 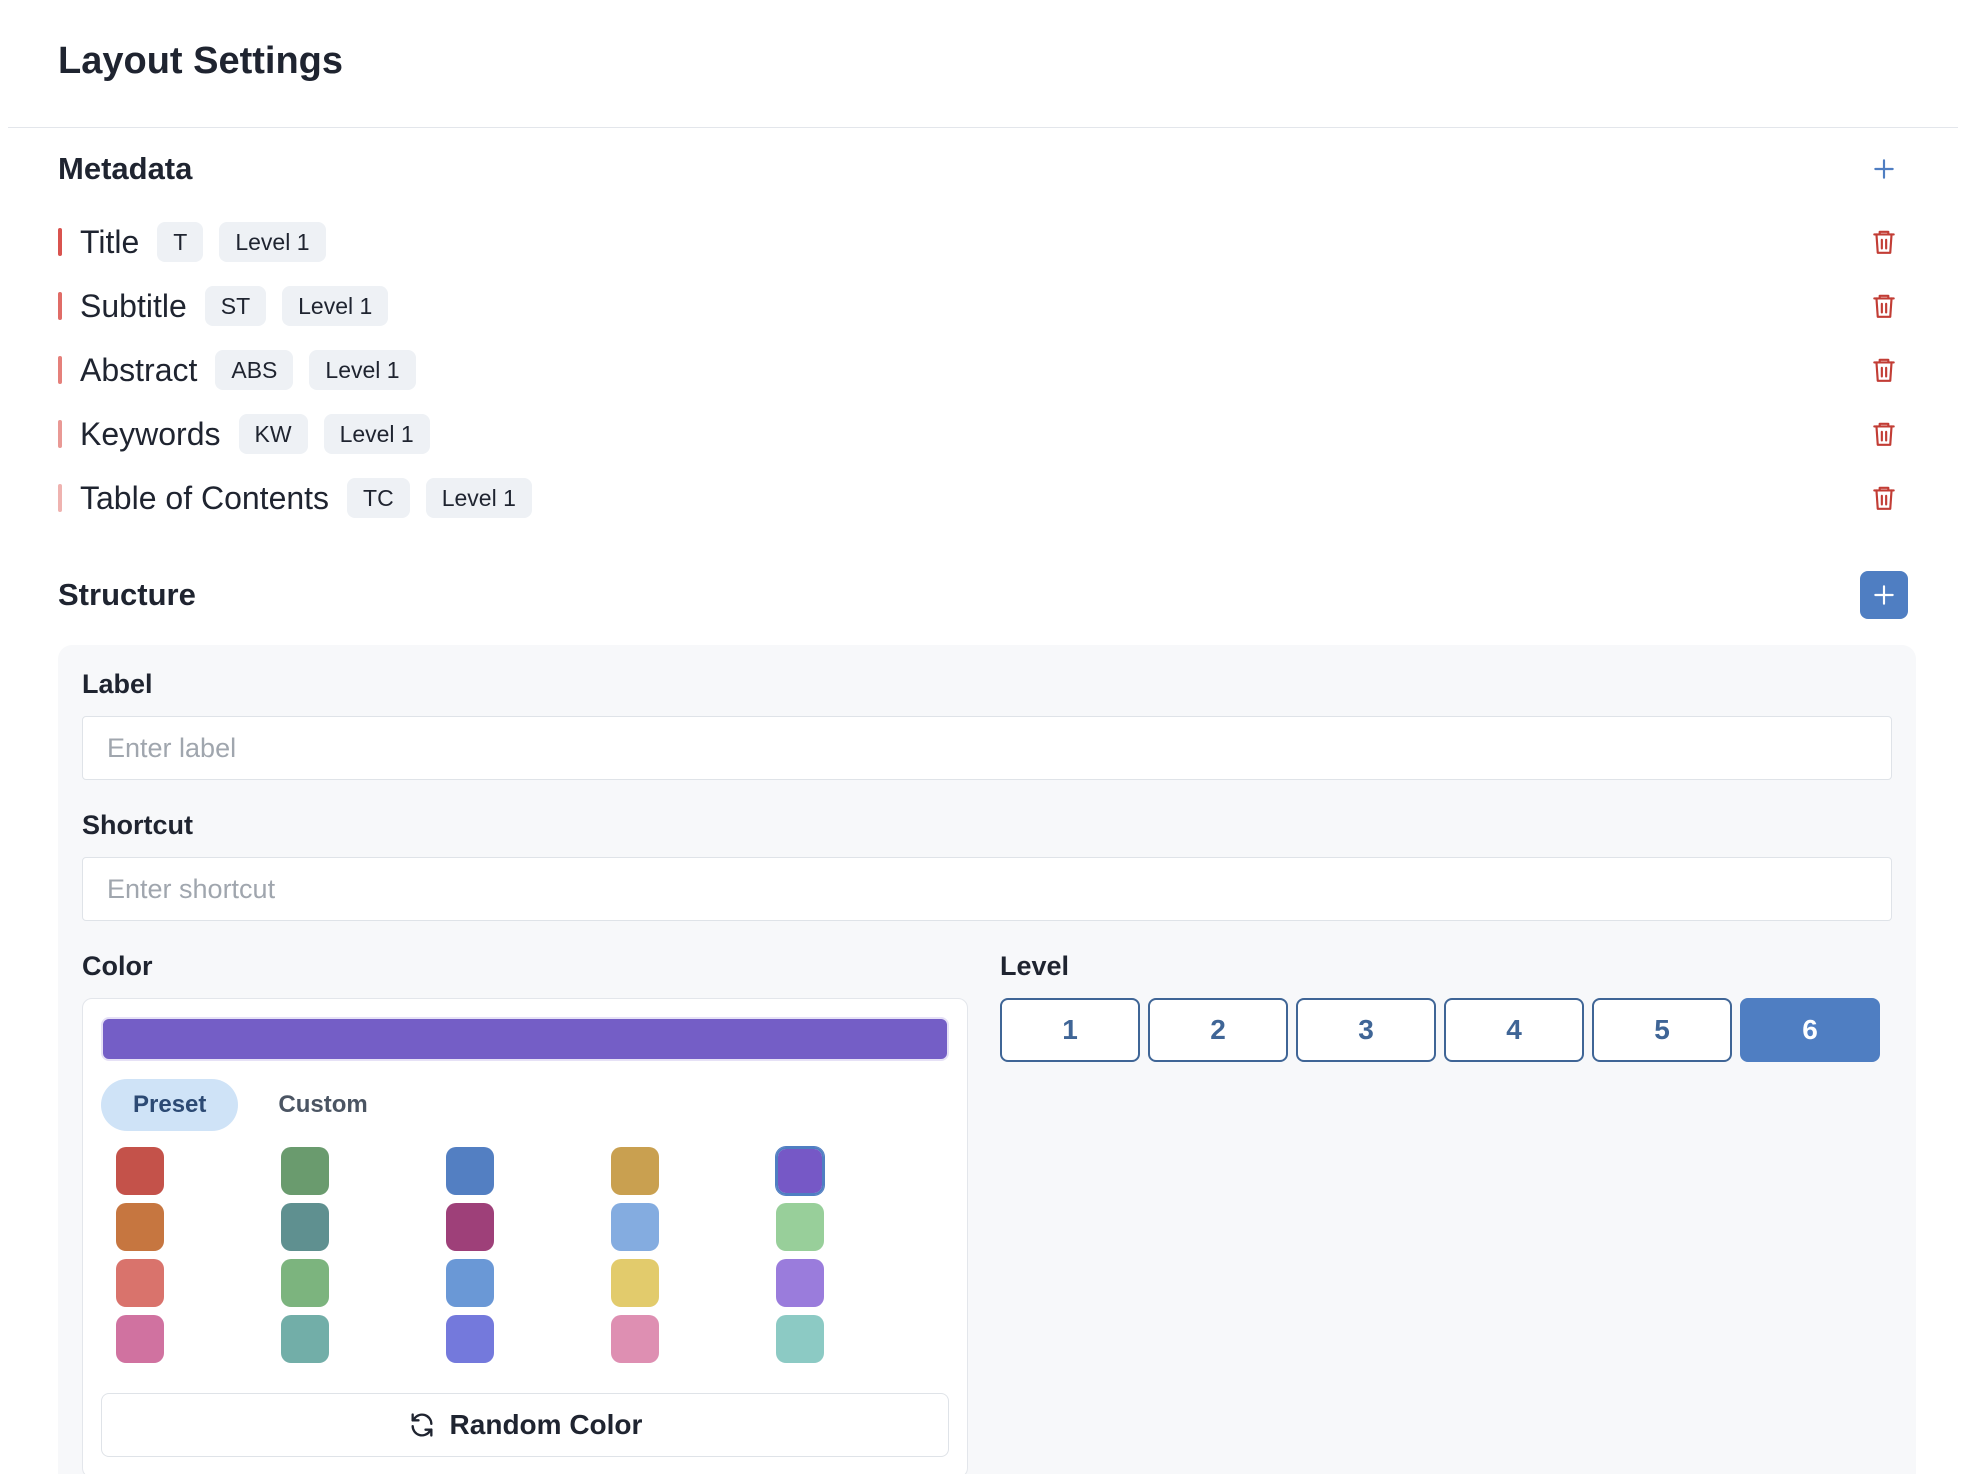 I want to click on metadata-item: Keywords KW Level 1, so click(x=983, y=434).